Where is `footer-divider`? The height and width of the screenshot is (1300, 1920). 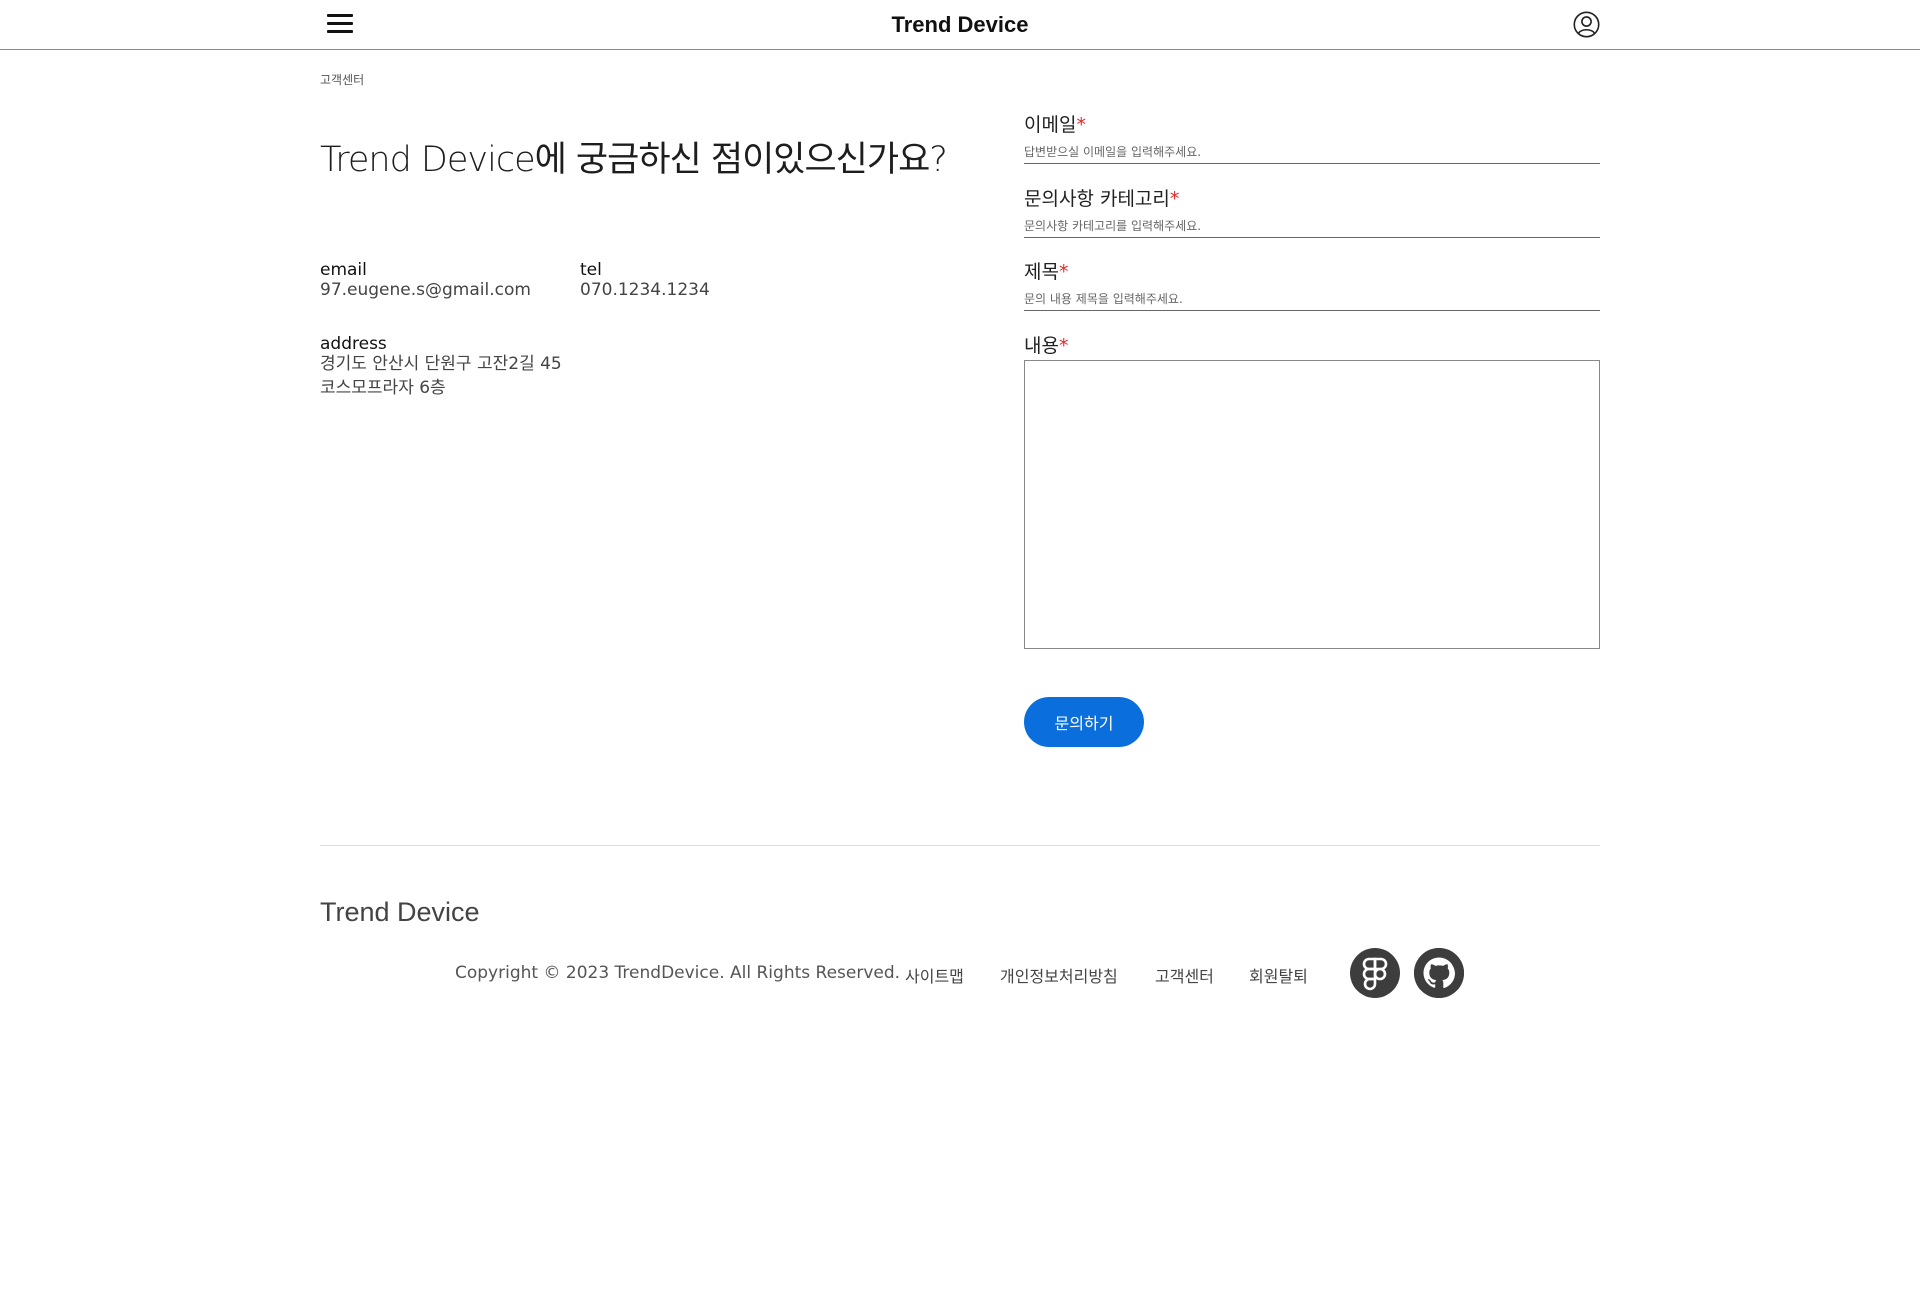 footer-divider is located at coordinates (960, 845).